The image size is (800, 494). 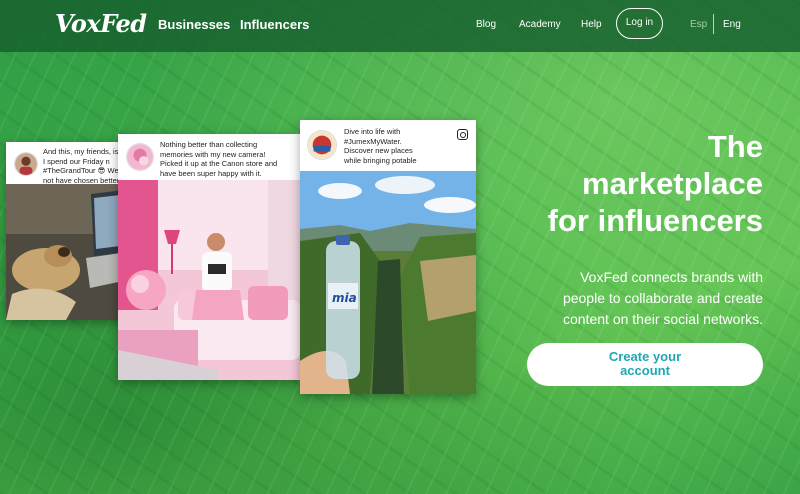 What do you see at coordinates (591, 24) in the screenshot?
I see `nav-help: Help` at bounding box center [591, 24].